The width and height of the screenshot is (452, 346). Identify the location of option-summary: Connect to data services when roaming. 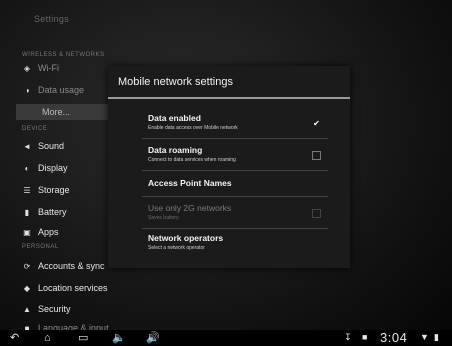
(192, 160).